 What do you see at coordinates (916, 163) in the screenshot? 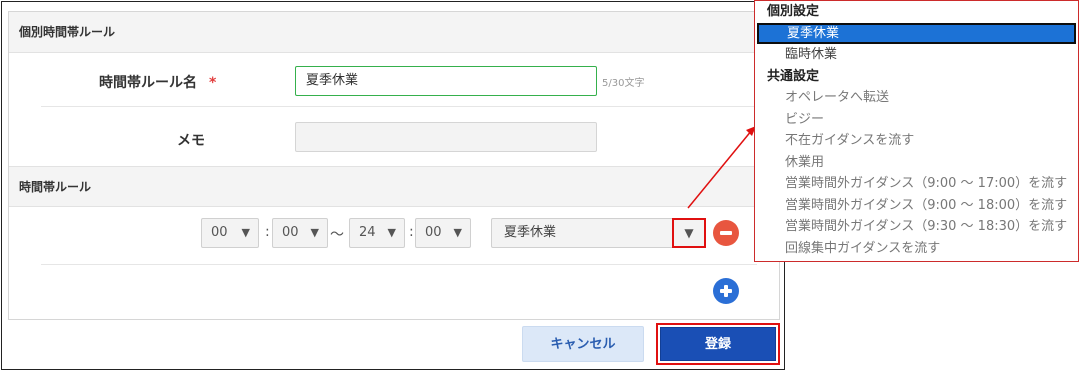
I see `dropdown-option: 休業用` at bounding box center [916, 163].